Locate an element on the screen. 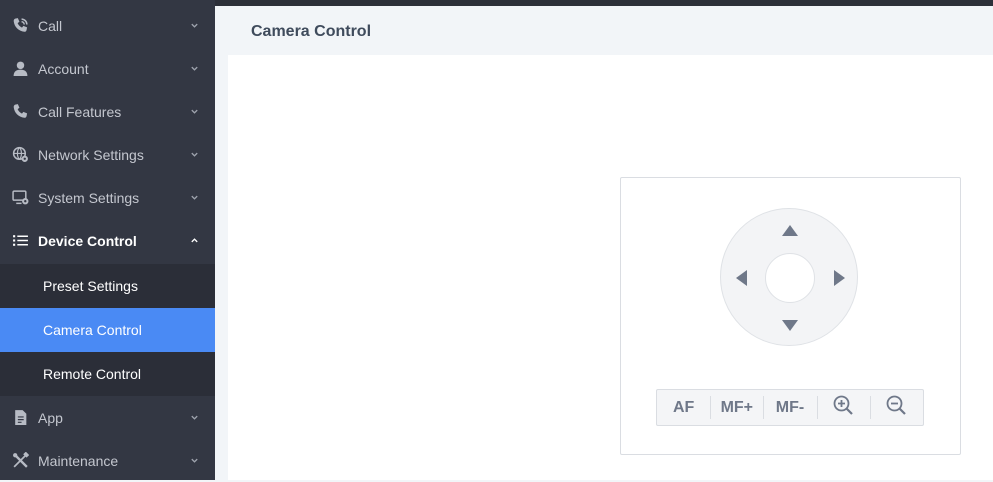 The image size is (993, 482). sidebar-item-account: Account is located at coordinates (107, 68).